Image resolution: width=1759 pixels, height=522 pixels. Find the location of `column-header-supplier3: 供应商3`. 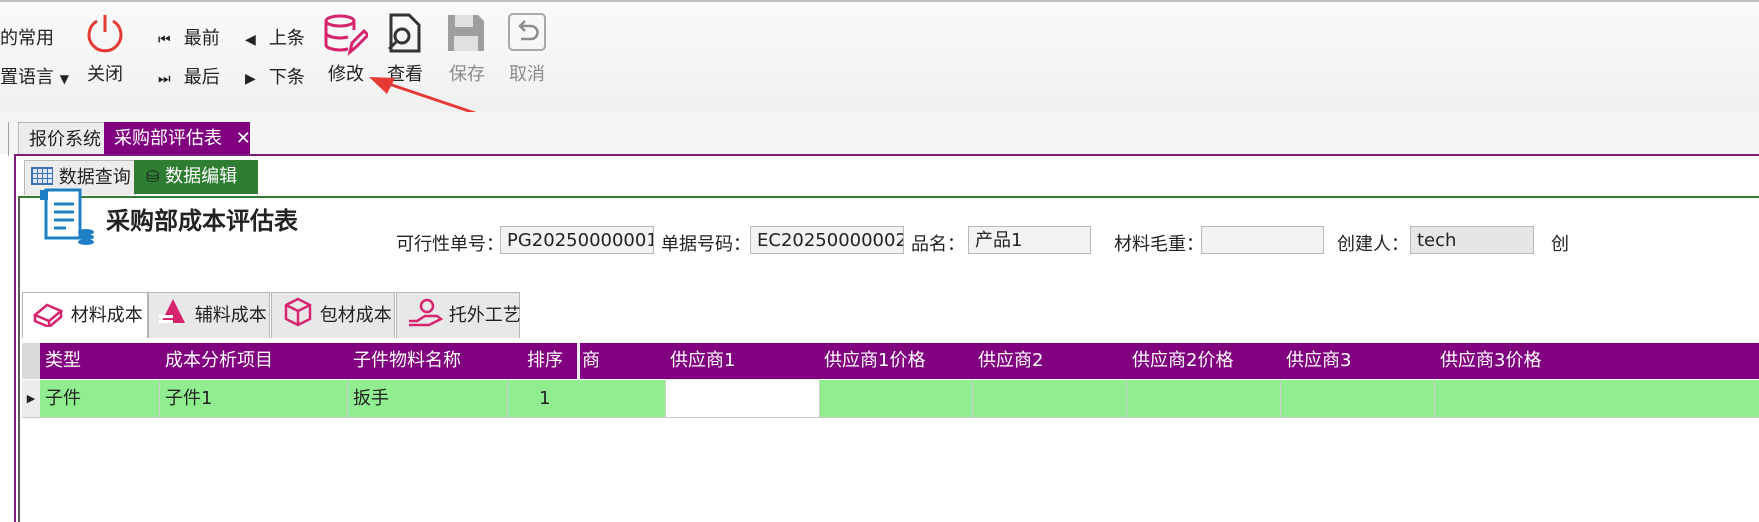

column-header-supplier3: 供应商3 is located at coordinates (1318, 361).